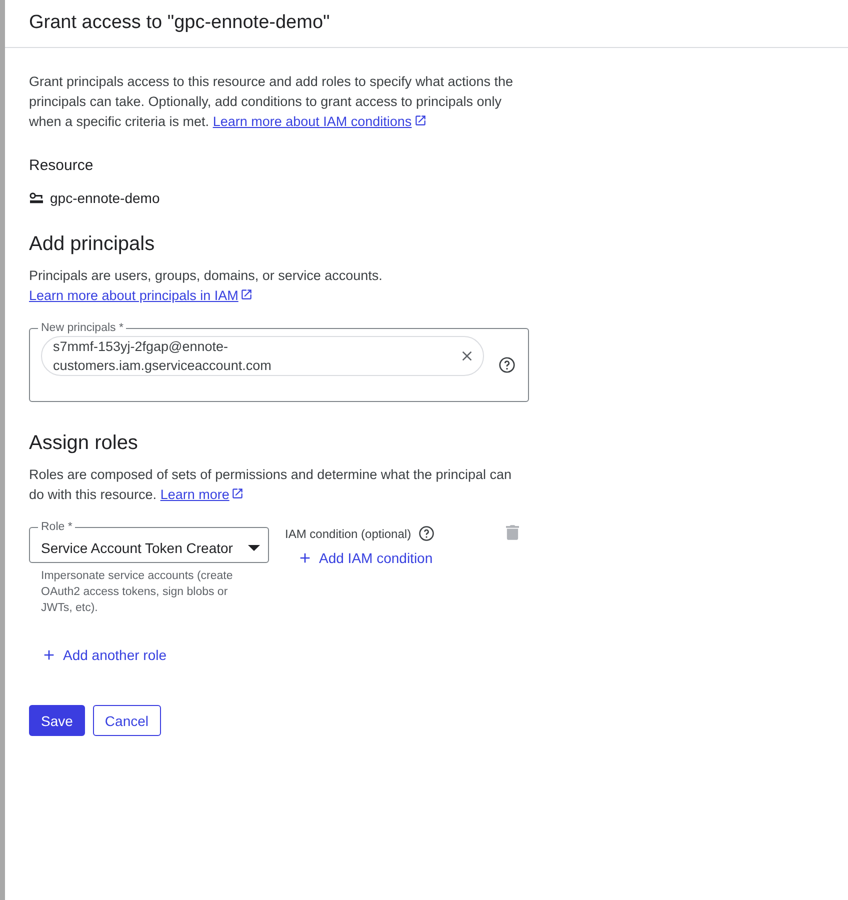 The image size is (848, 900). I want to click on learn-more-link: Learn more about principals in IAM, so click(141, 295).